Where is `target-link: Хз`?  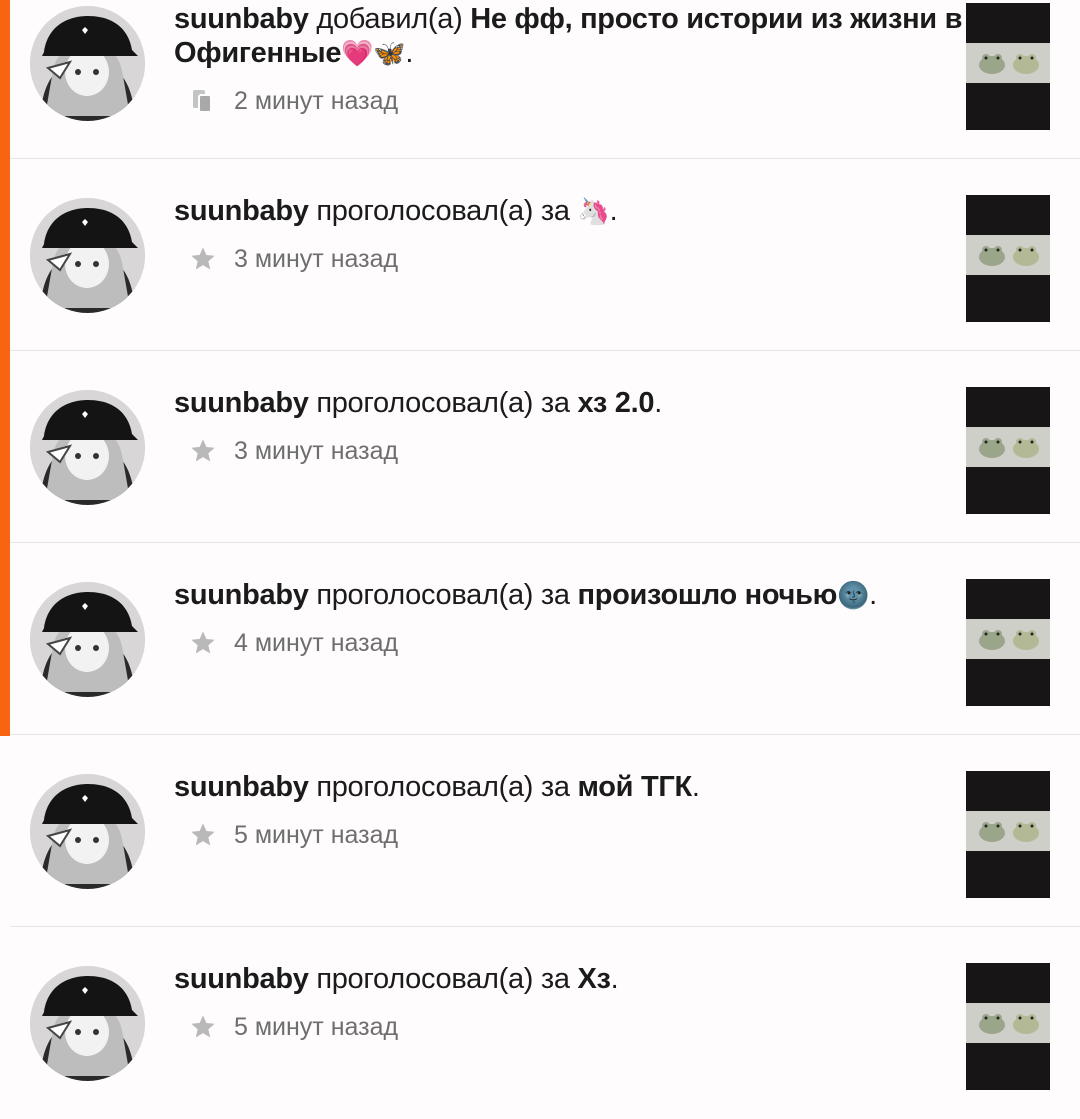
target-link: Хз is located at coordinates (593, 979).